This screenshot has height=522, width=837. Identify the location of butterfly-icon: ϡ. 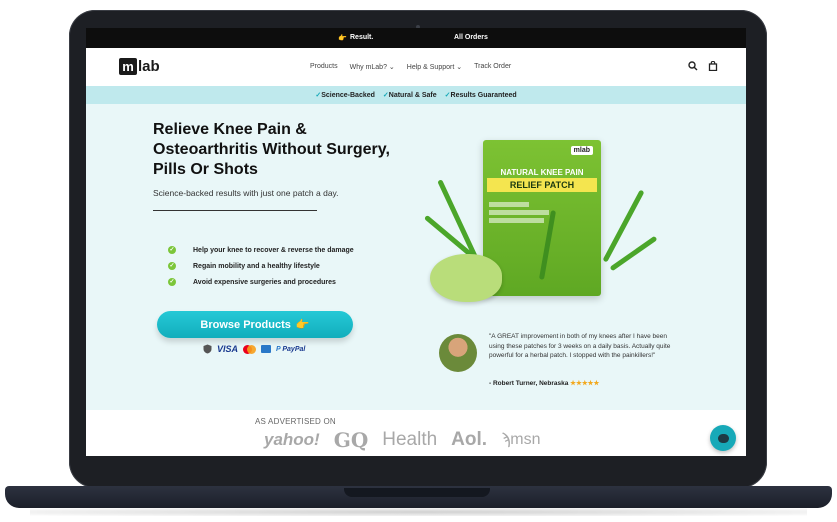
(506, 439).